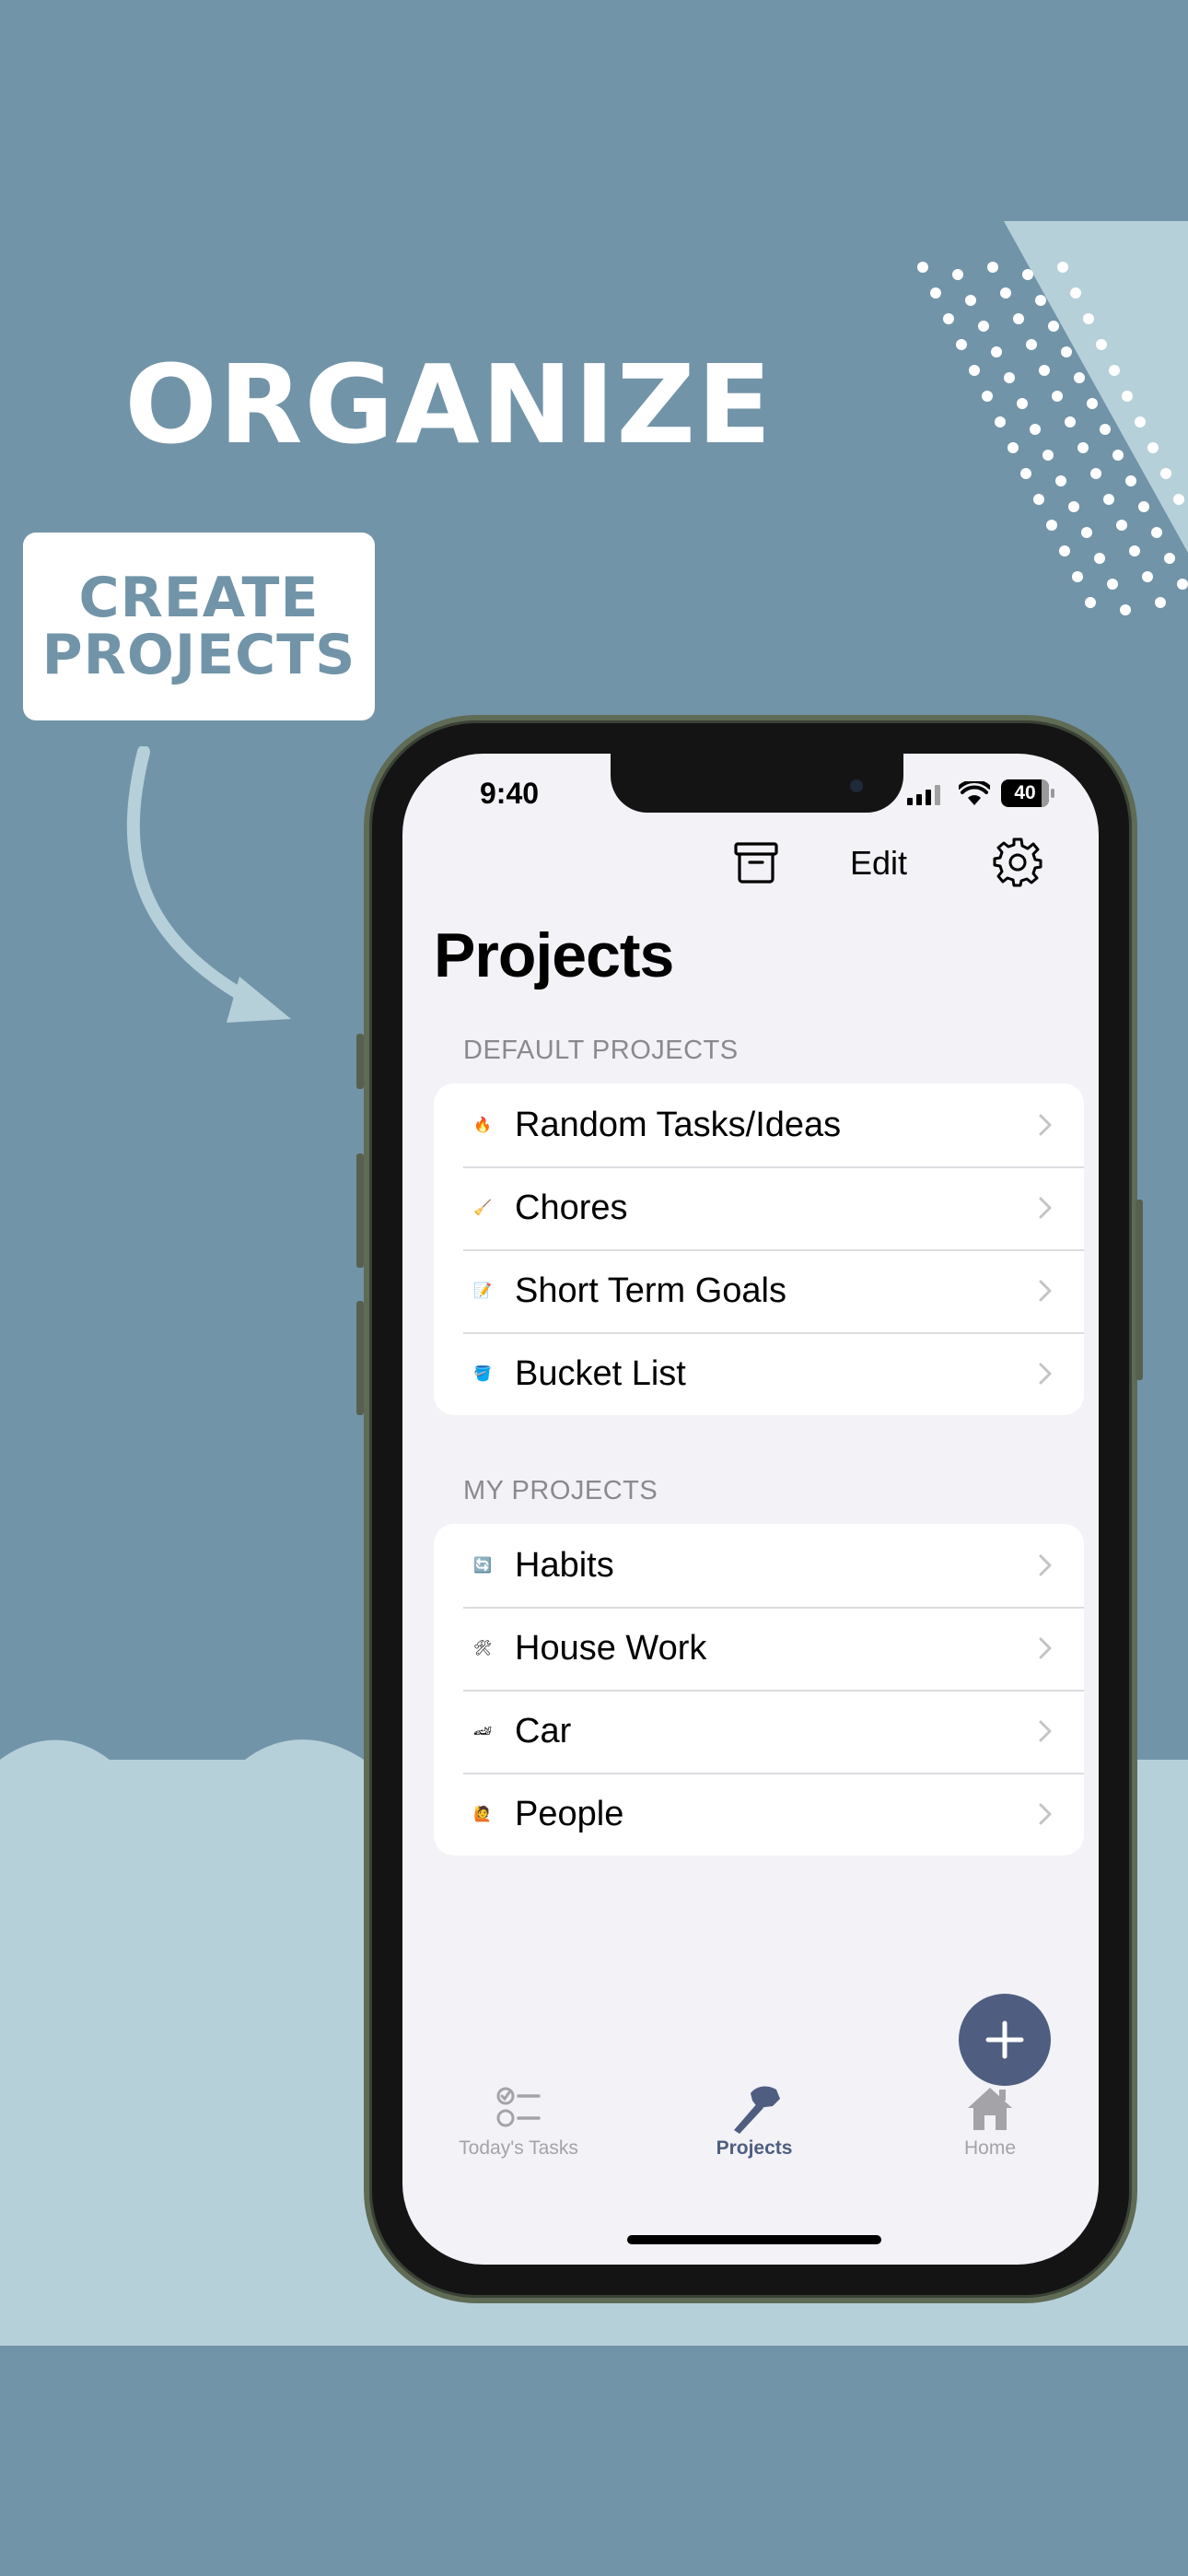 The width and height of the screenshot is (1188, 2576). Describe the element at coordinates (678, 1124) in the screenshot. I see `project-label: Random Tasks/Ideas` at that location.